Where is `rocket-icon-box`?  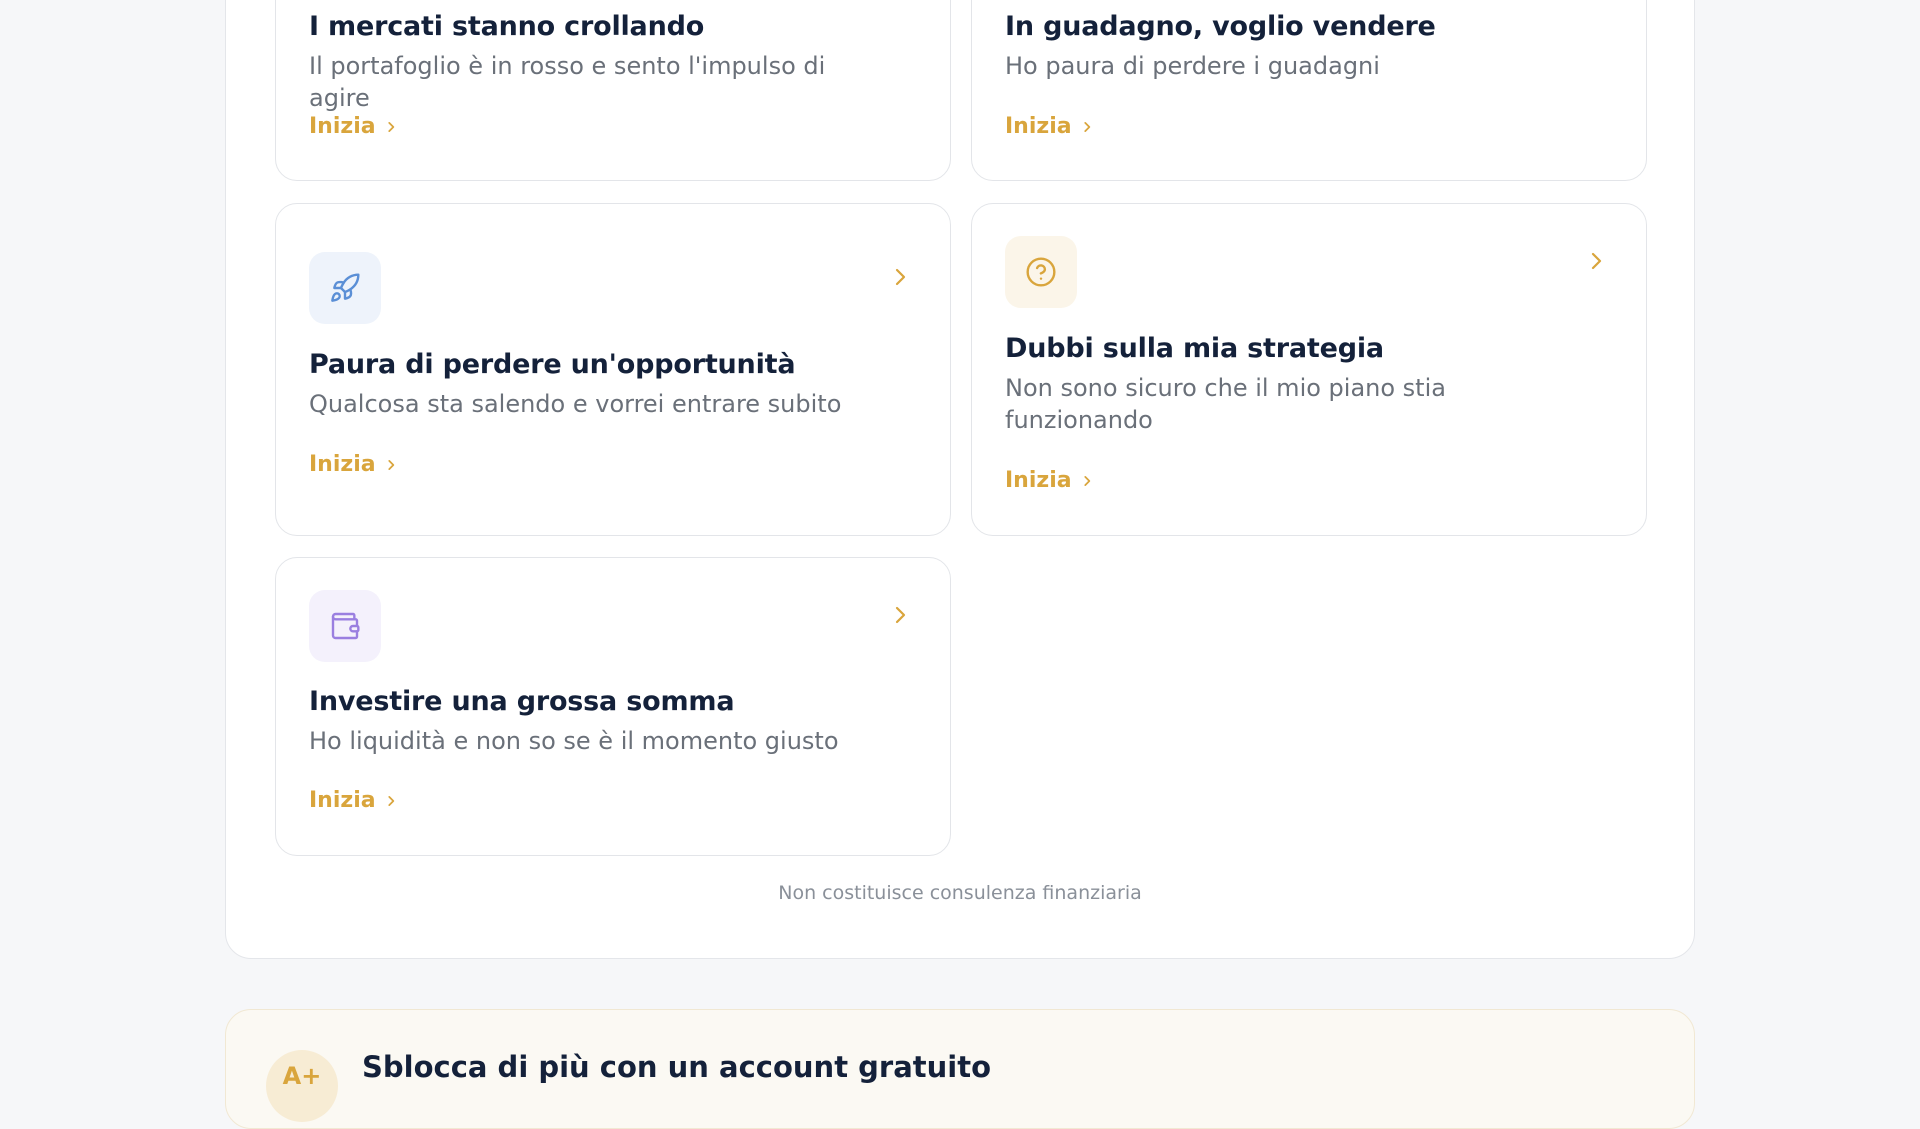
rocket-icon-box is located at coordinates (345, 288).